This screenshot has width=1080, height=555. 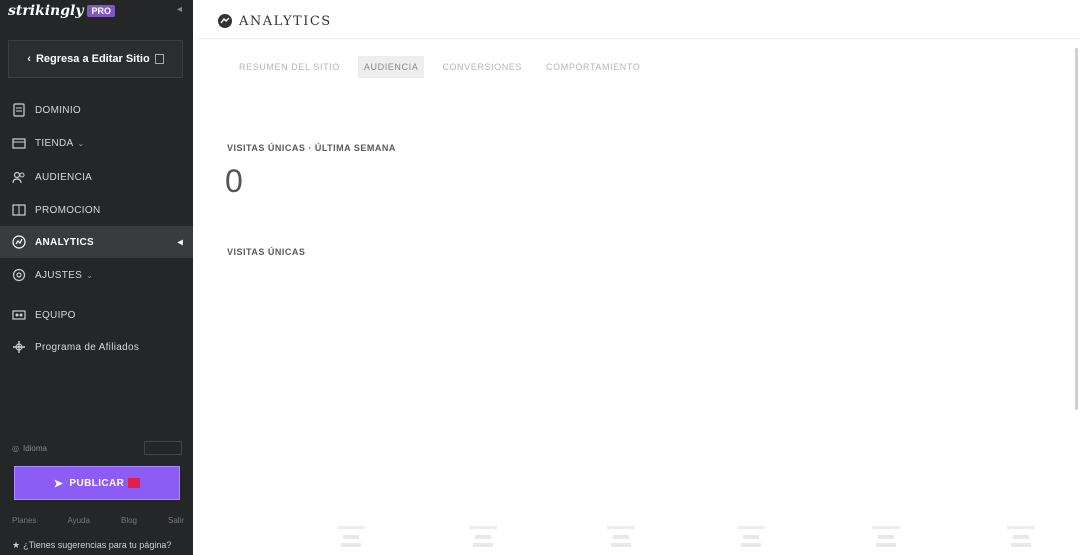 I want to click on scrollbar, so click(x=1076, y=229).